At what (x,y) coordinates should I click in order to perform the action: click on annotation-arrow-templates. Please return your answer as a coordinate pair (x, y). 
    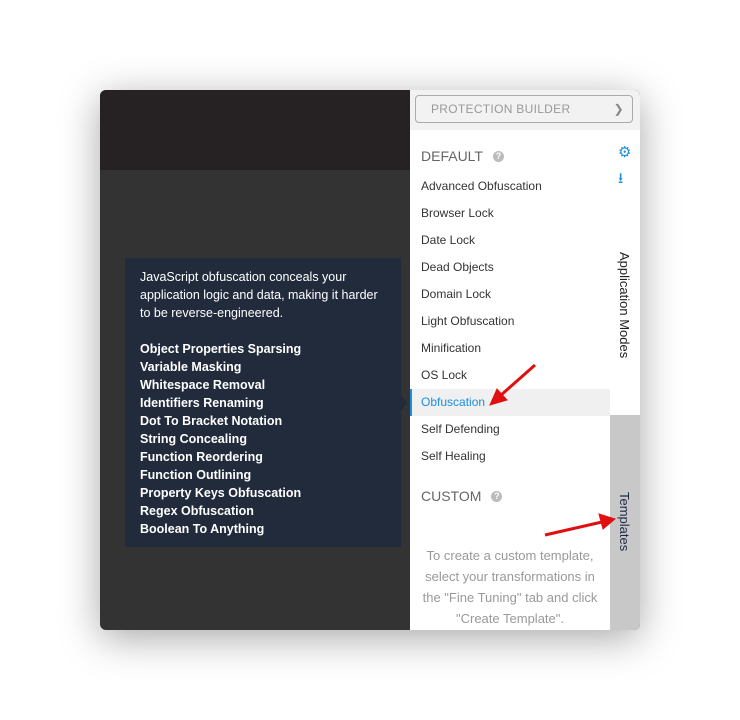
    Looking at the image, I should click on (580, 525).